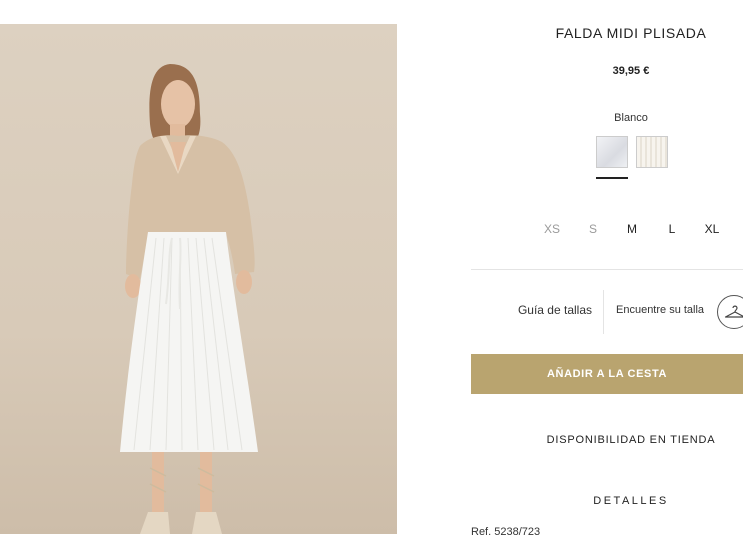 The width and height of the screenshot is (743, 538). I want to click on color-swatch-ivory, so click(652, 152).